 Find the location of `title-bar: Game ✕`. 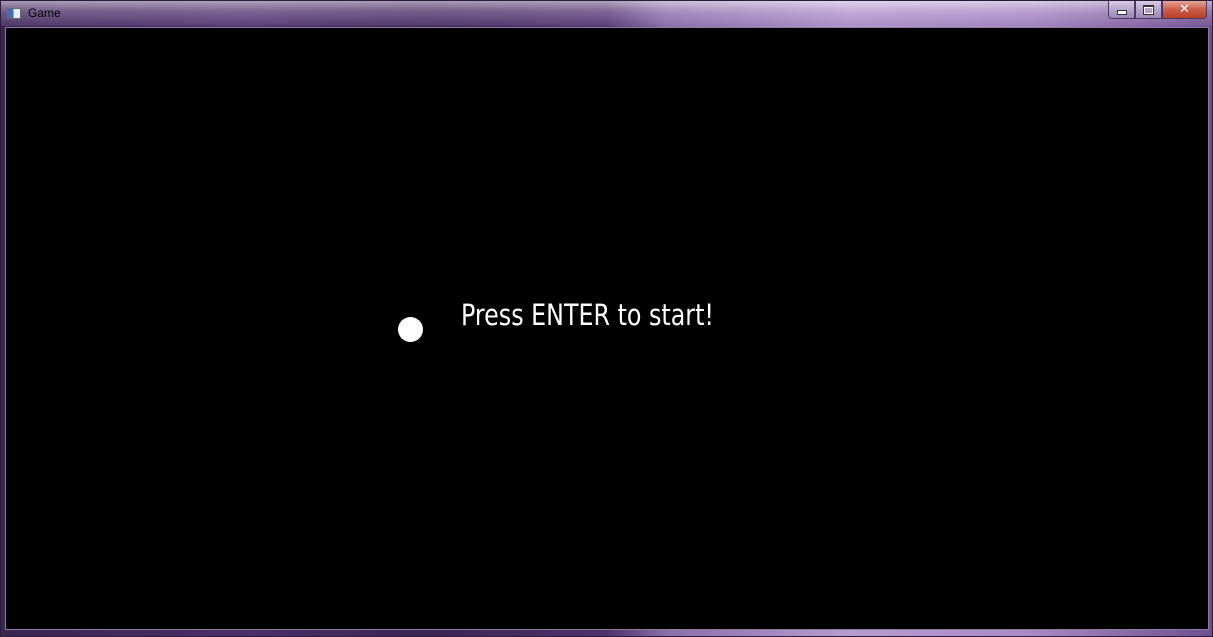

title-bar: Game ✕ is located at coordinates (606, 13).